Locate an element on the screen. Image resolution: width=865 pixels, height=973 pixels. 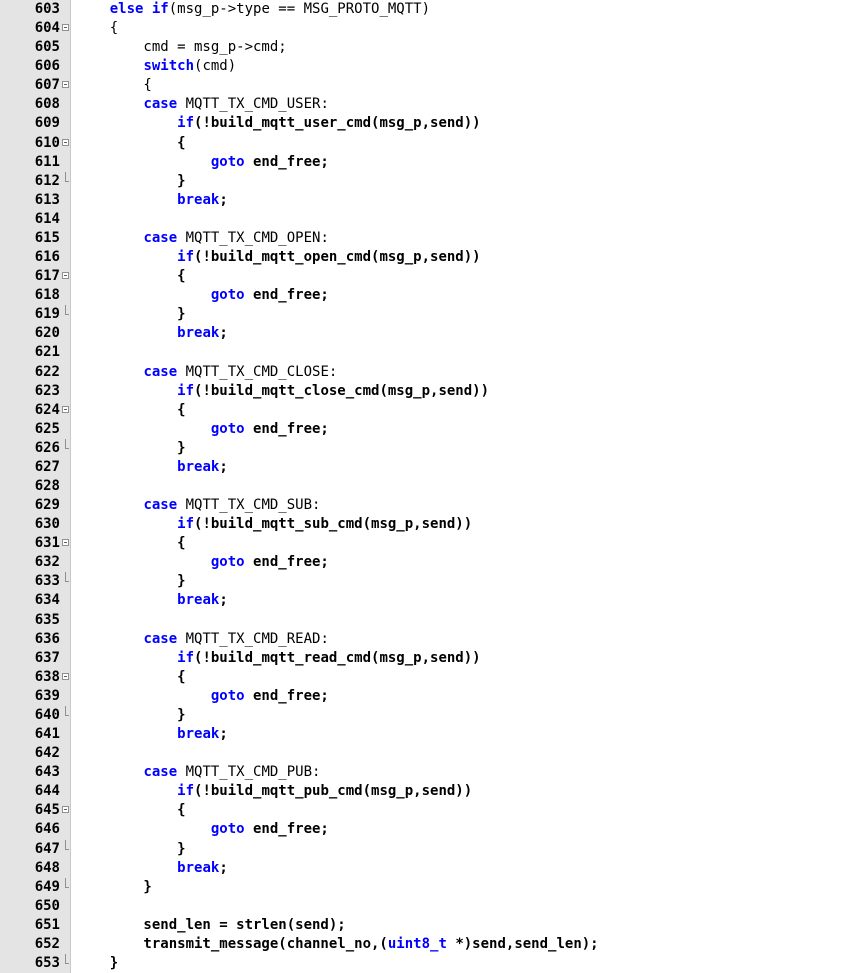
code-line: 639 goto end_free; is located at coordinates (432, 696).